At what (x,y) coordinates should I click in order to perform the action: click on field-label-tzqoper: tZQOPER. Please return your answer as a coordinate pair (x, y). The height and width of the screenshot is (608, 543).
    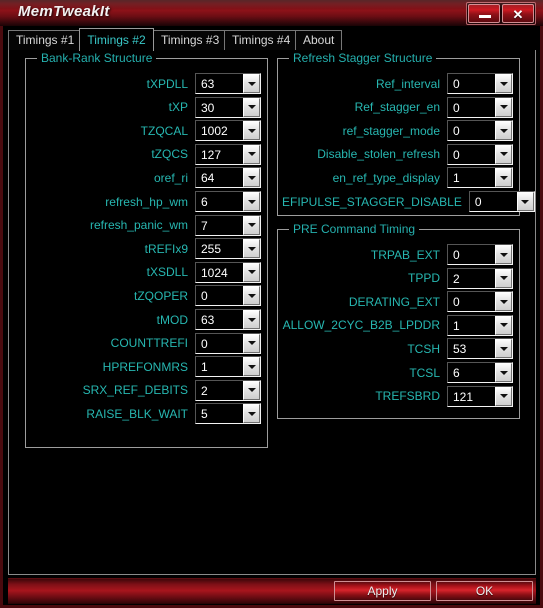
    Looking at the image, I should click on (160, 295).